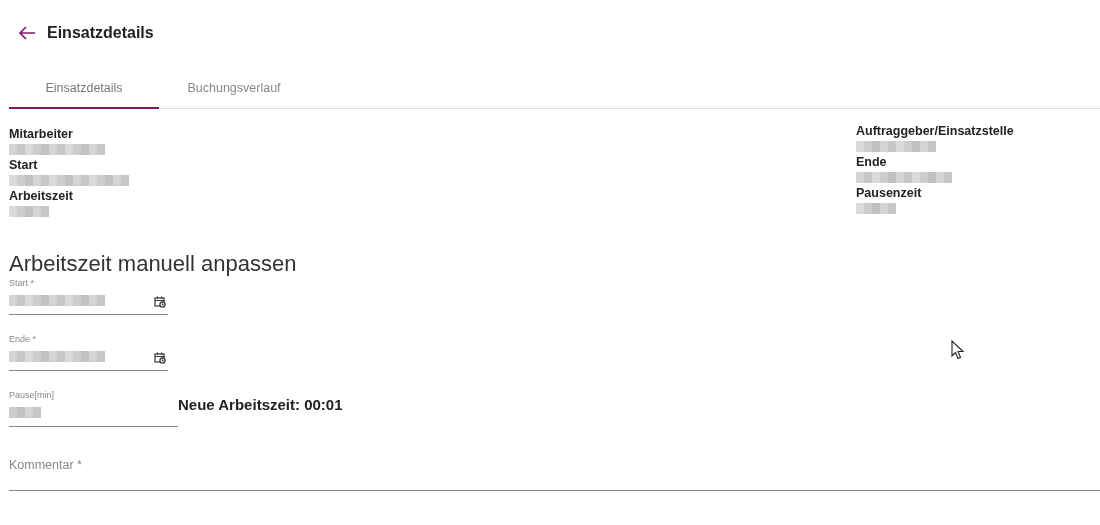 Image resolution: width=1100 pixels, height=525 pixels. Describe the element at coordinates (153, 264) in the screenshot. I see `section-heading: Arbeitszeit manuell anpassen` at that location.